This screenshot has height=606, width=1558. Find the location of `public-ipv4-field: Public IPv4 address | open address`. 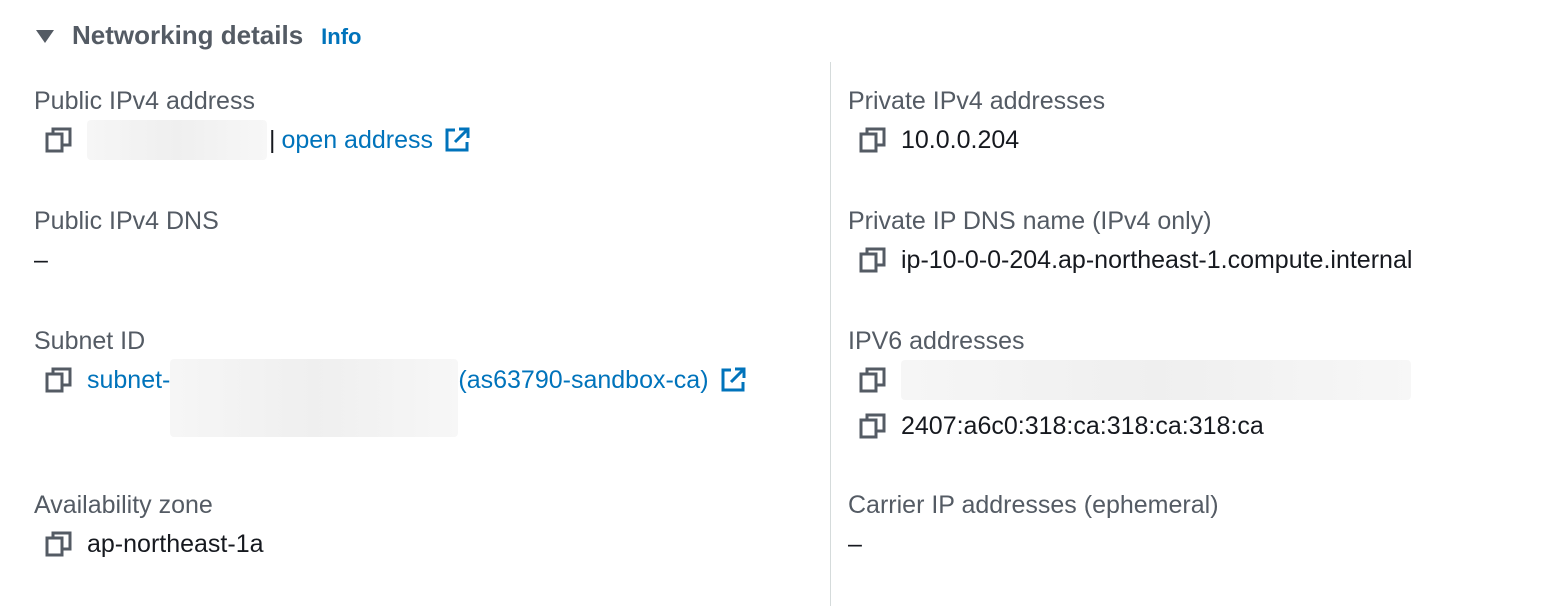

public-ipv4-field: Public IPv4 address | open address is located at coordinates (252, 124).